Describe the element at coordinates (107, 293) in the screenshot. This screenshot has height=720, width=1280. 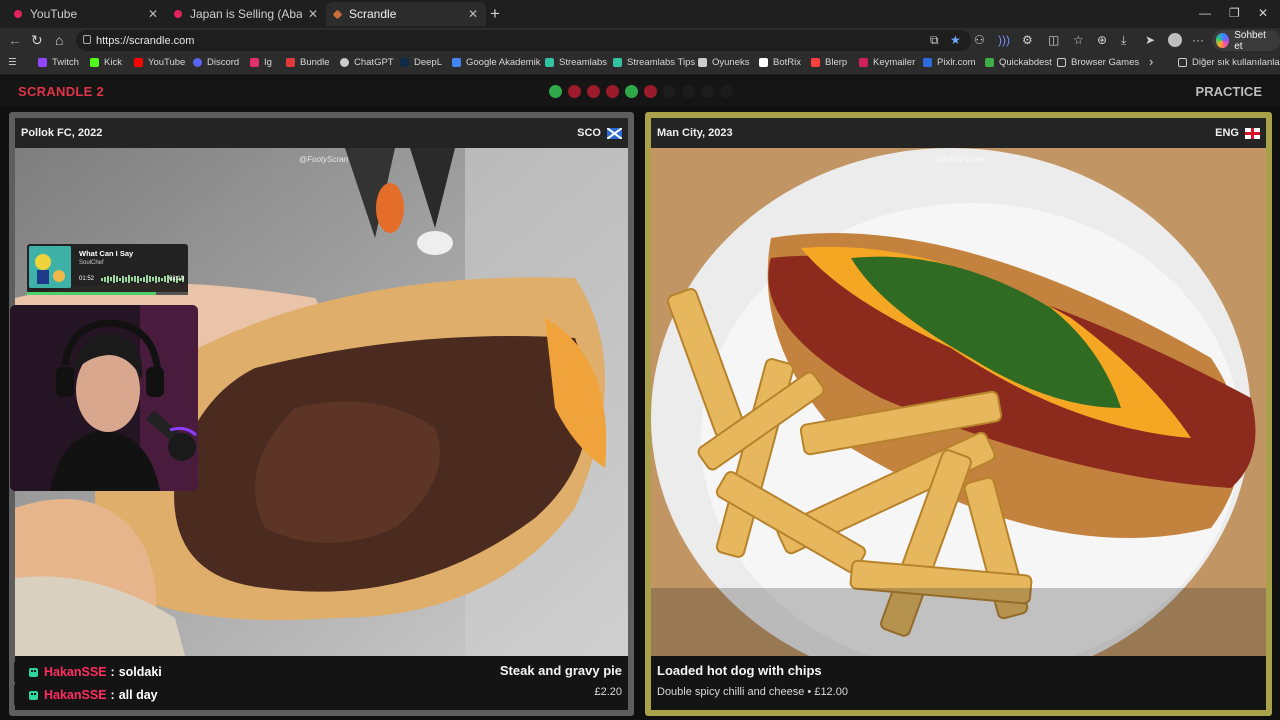
I see `song-progress-bar` at that location.